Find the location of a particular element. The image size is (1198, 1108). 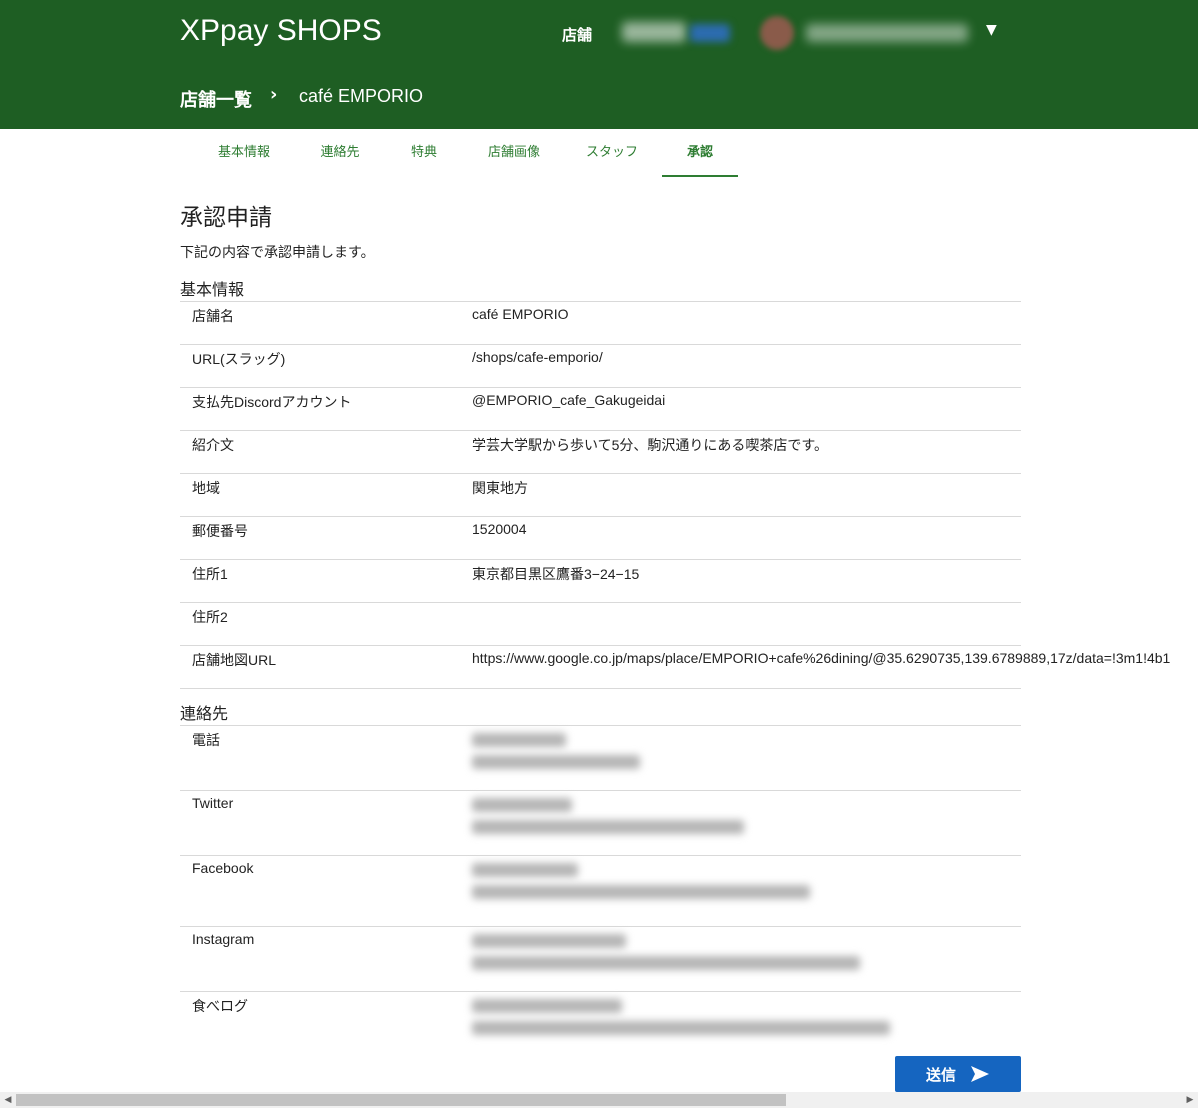

row-label: URL(スラッグ) is located at coordinates (239, 359).